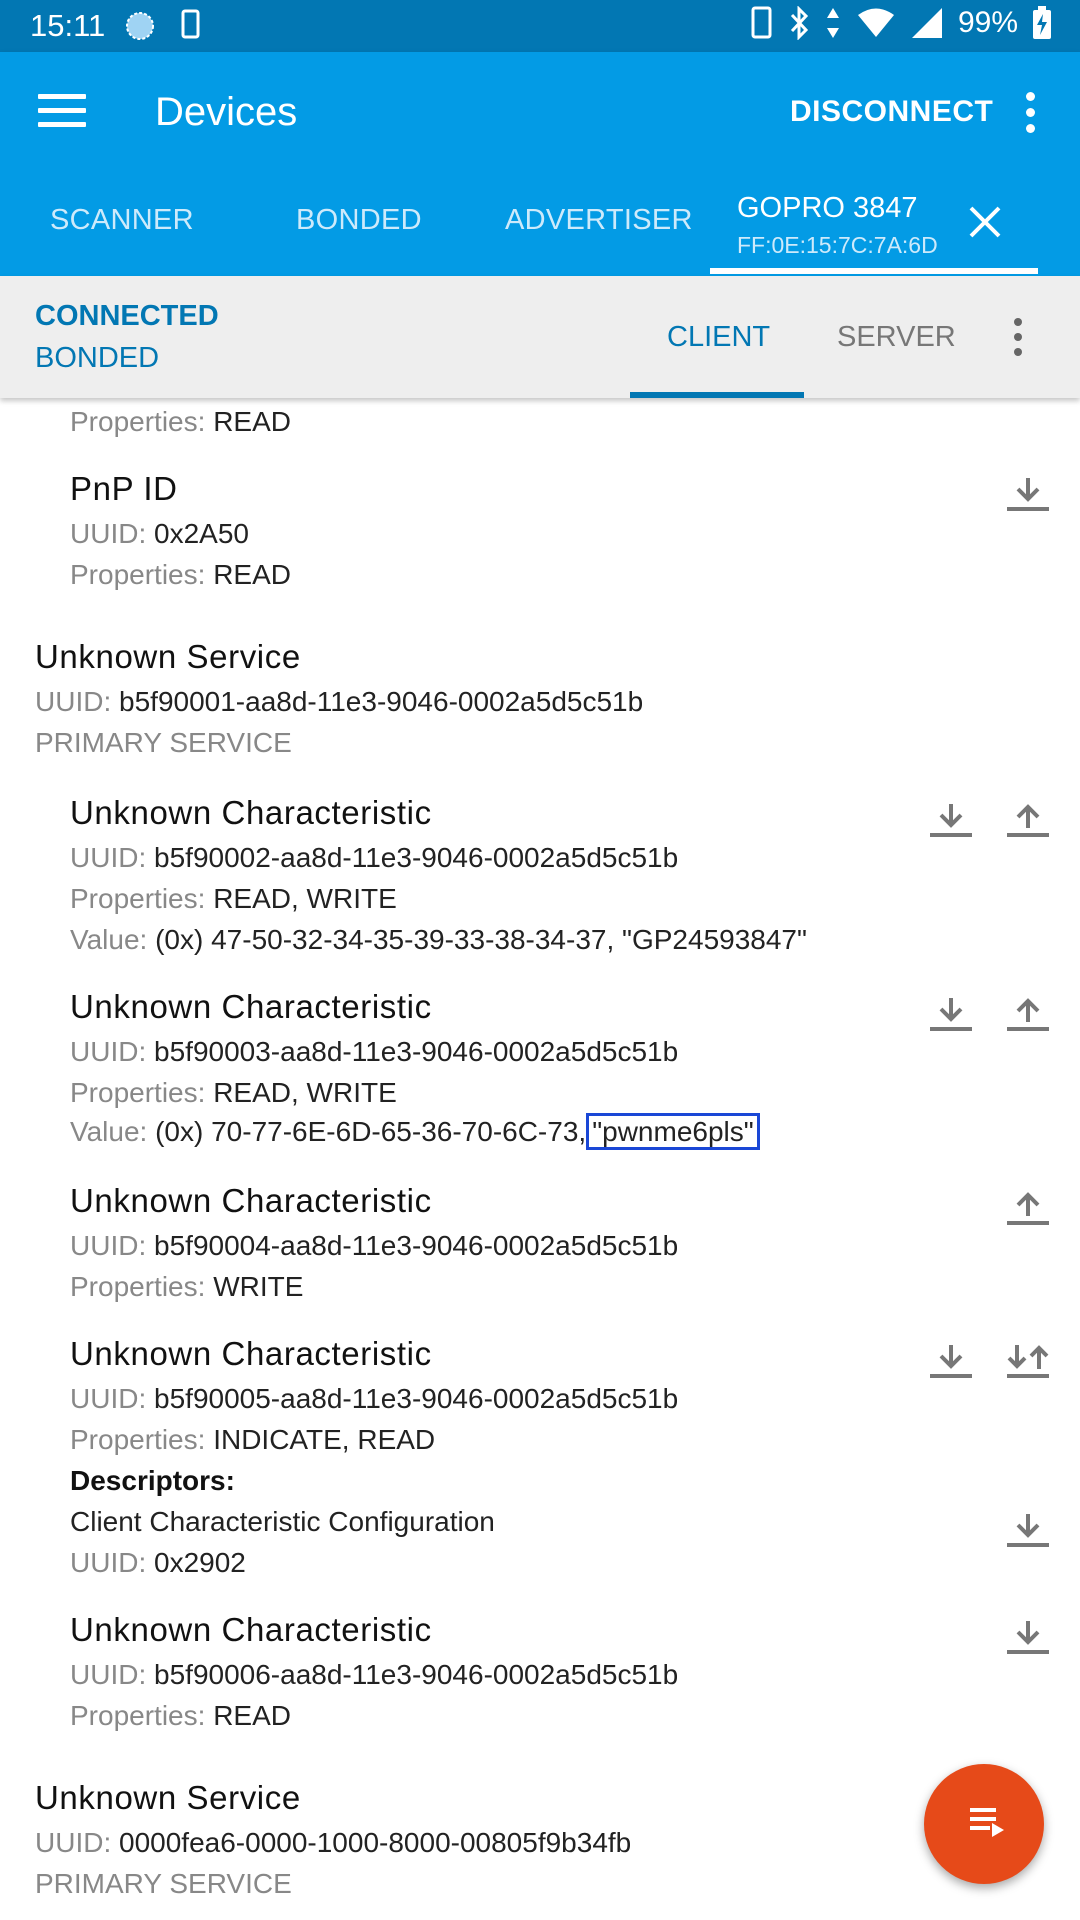 This screenshot has width=1080, height=1920. I want to click on descriptor-uuid: UUID: 0x2902, so click(158, 1562).